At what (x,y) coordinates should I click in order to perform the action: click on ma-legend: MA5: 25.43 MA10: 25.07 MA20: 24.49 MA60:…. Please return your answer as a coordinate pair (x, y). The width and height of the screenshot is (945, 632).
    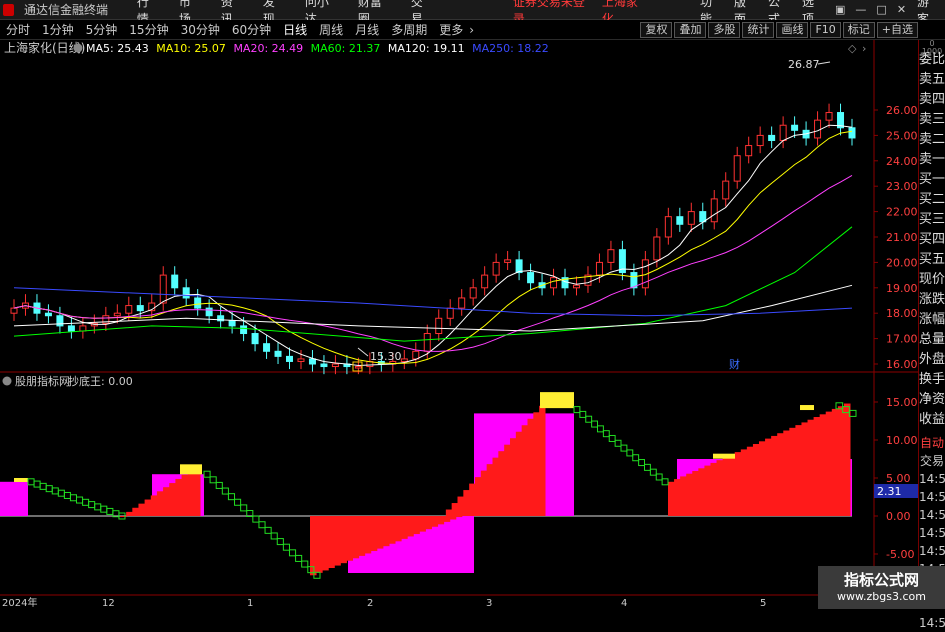
    Looking at the image, I should click on (317, 48).